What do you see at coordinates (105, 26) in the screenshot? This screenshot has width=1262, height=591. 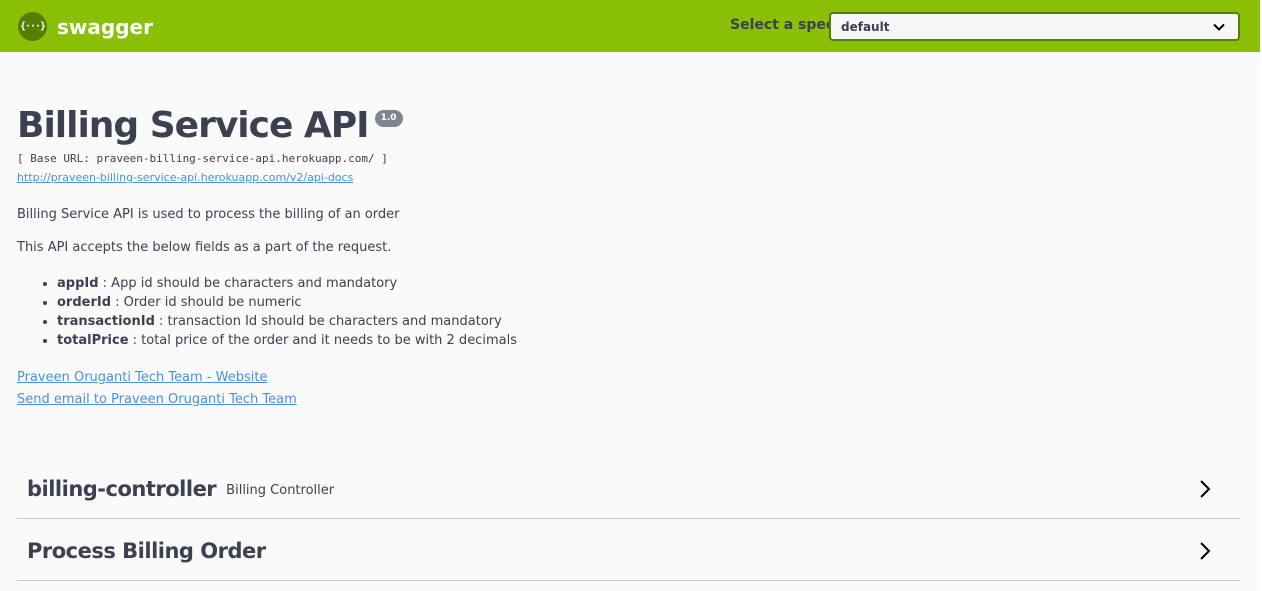 I see `swagger-logo-text: swagger` at bounding box center [105, 26].